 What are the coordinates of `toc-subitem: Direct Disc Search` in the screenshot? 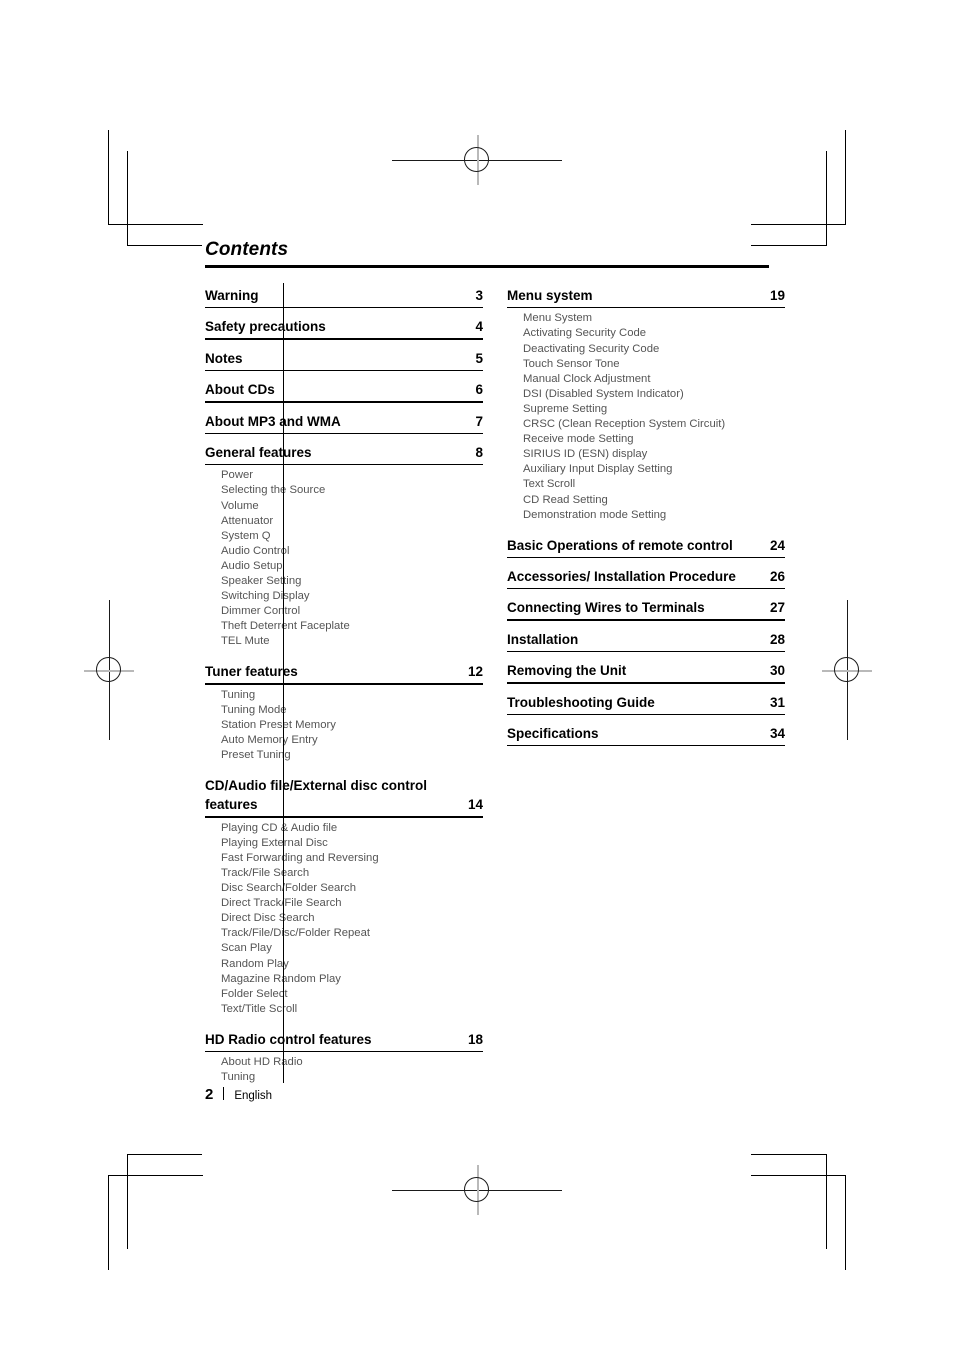 It's located at (352, 918).